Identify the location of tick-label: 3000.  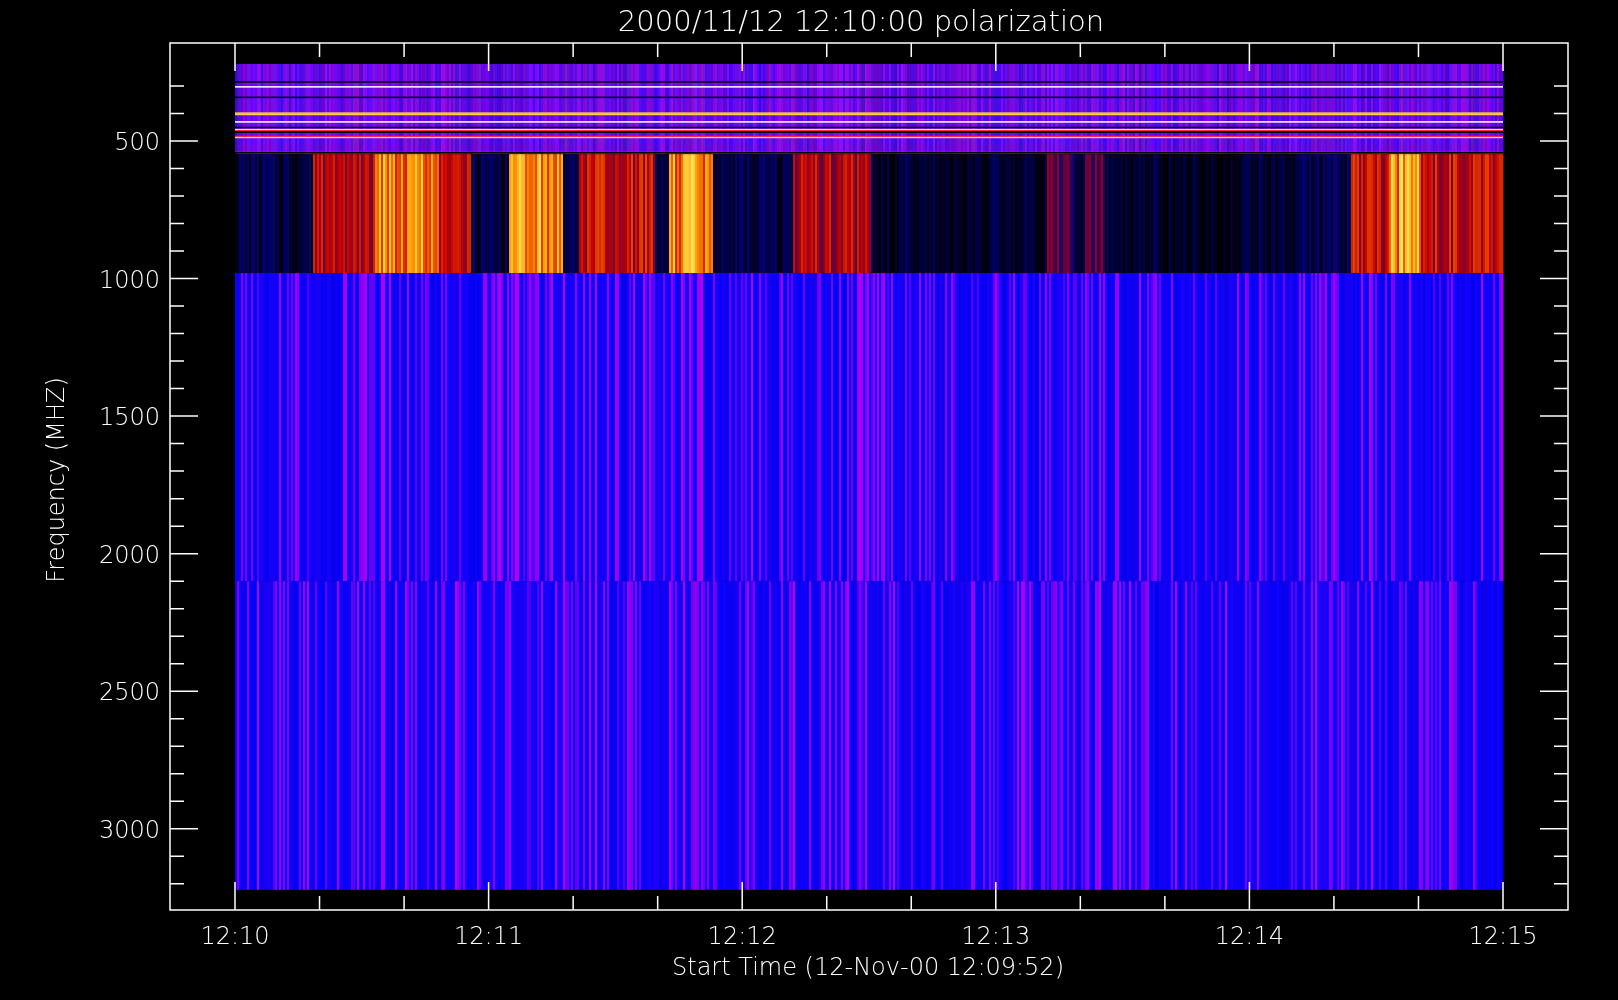
(129, 829).